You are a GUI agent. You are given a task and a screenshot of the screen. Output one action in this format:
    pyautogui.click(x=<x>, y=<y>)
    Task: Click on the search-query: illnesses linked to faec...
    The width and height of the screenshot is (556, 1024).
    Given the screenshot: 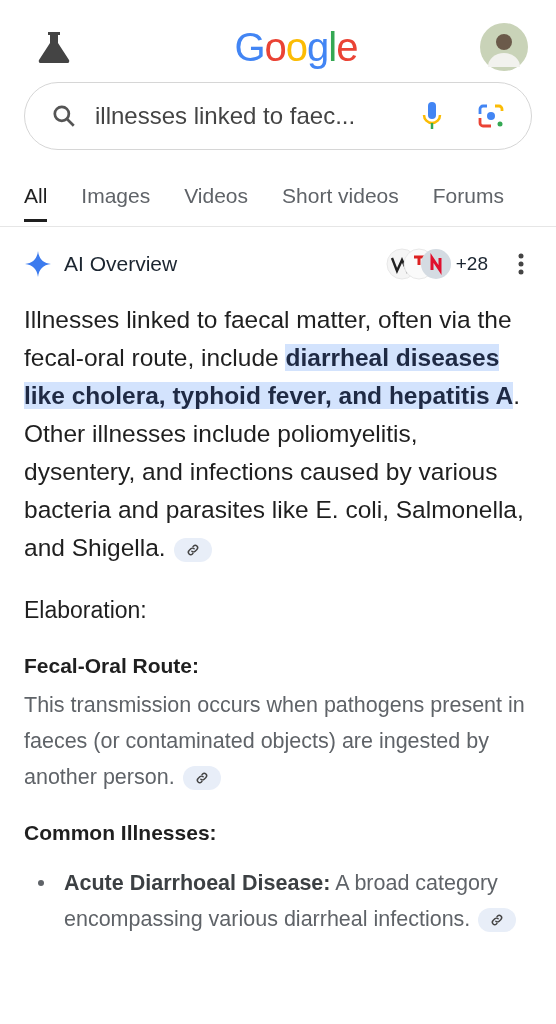 What is the action you would take?
    pyautogui.click(x=226, y=116)
    